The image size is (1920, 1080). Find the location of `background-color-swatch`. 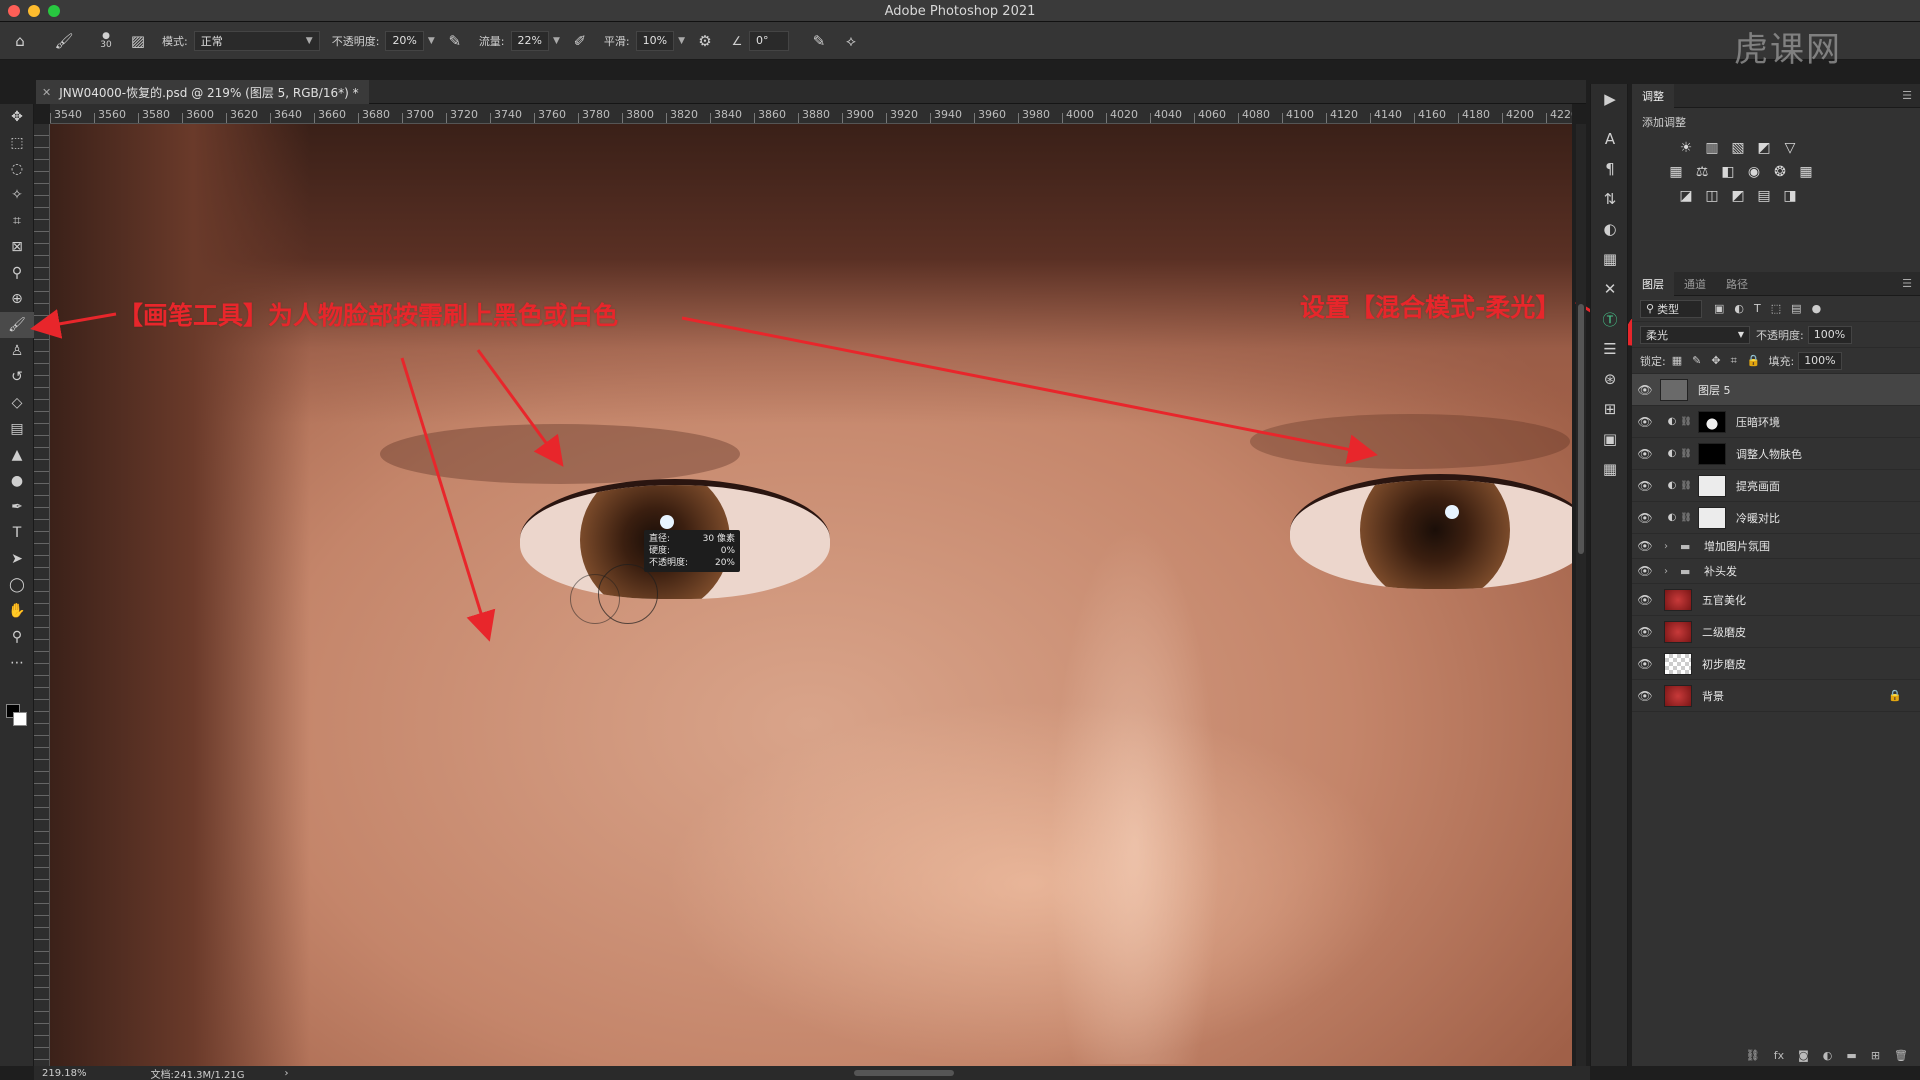

background-color-swatch is located at coordinates (20, 719).